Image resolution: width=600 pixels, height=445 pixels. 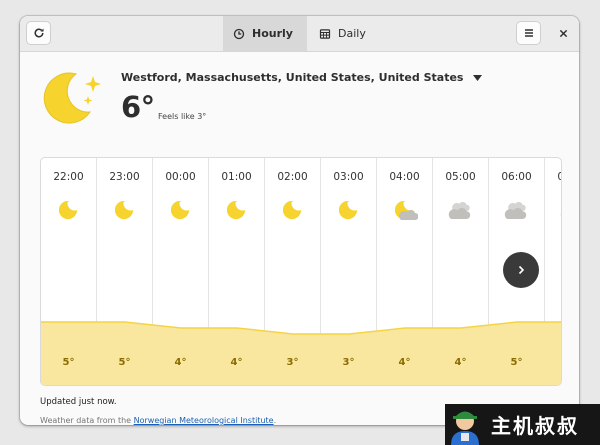 I want to click on refresh-button, so click(x=38, y=33).